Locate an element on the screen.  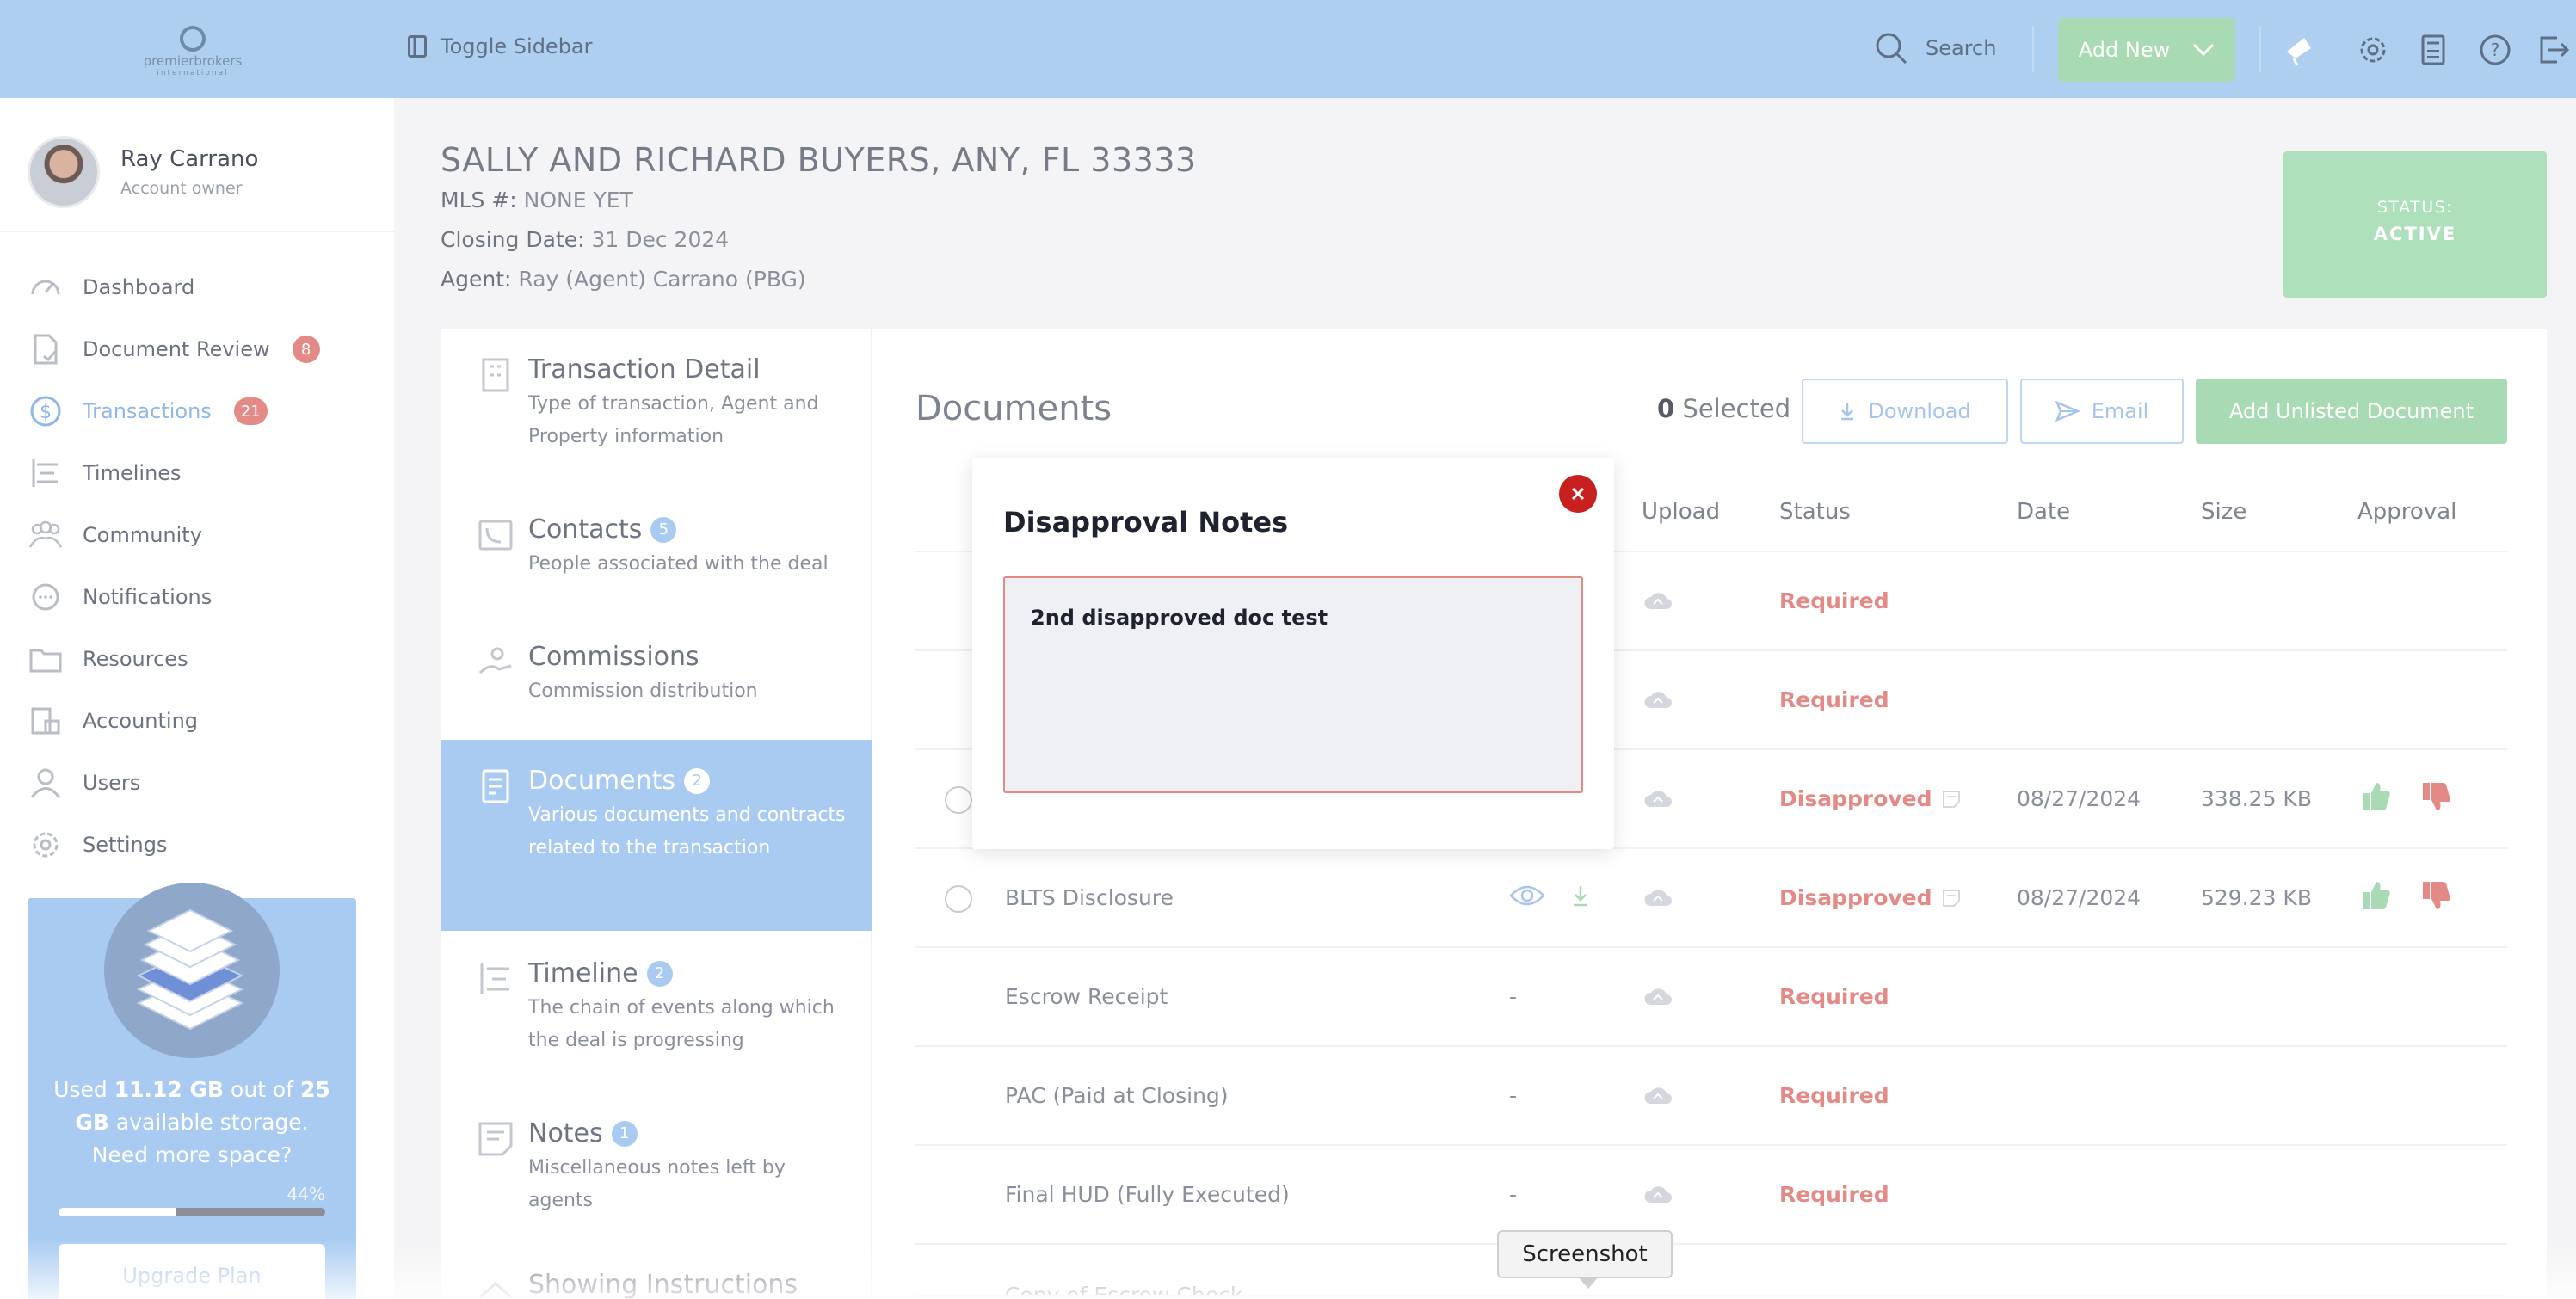
column-size: Size is located at coordinates (2224, 512).